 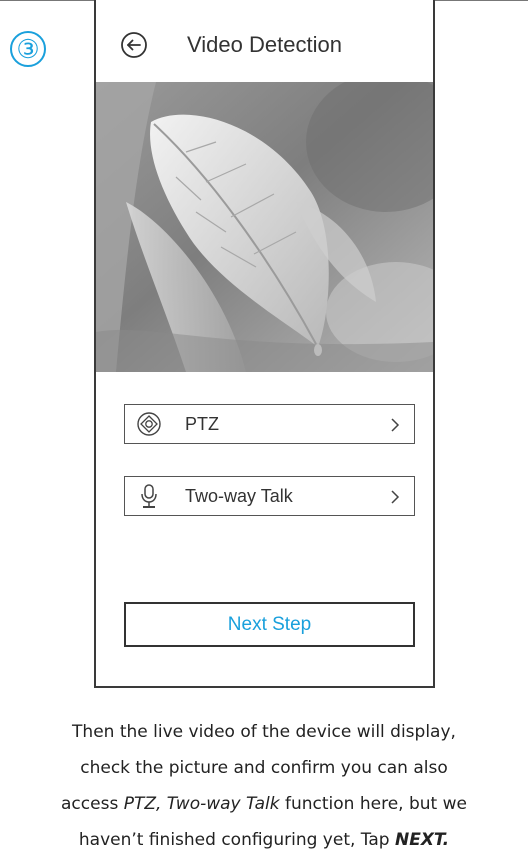 I want to click on arrow-left-circle-icon, so click(x=134, y=45).